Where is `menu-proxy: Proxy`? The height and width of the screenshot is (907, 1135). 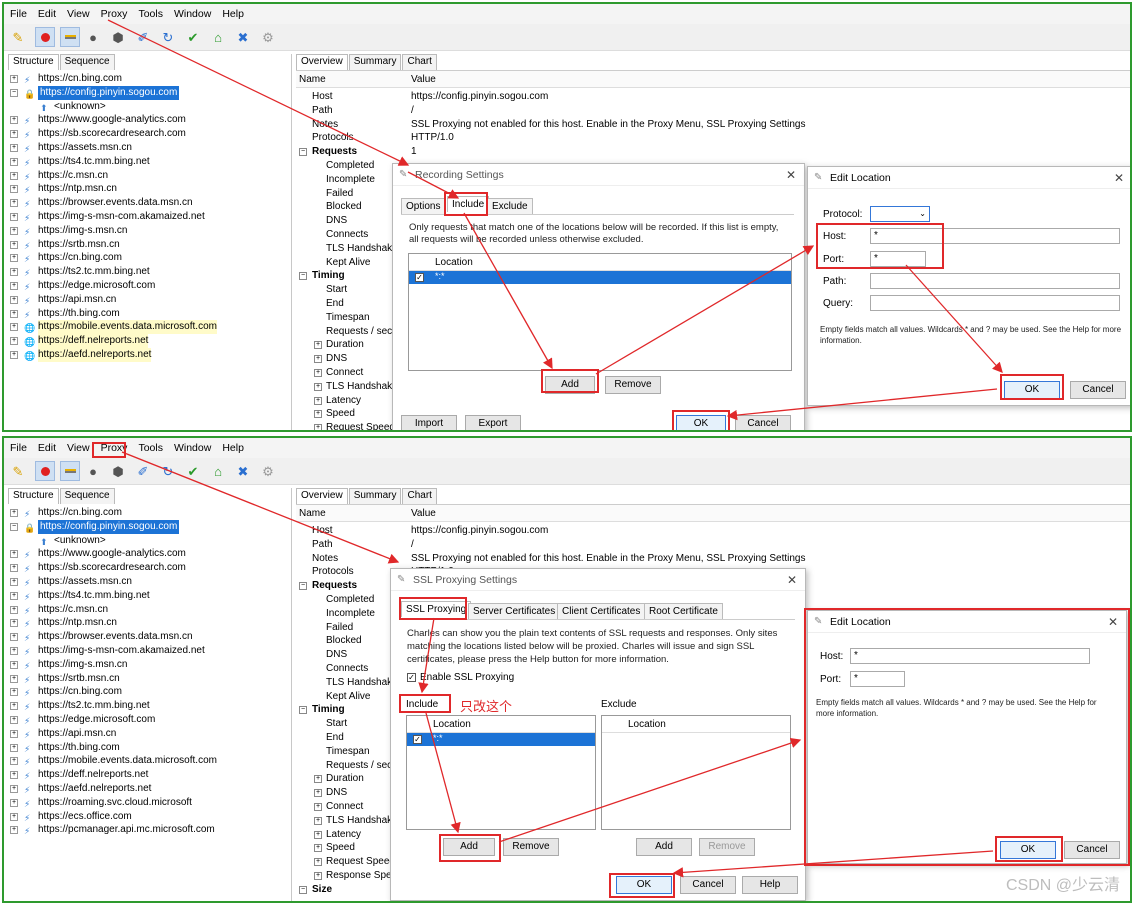 menu-proxy: Proxy is located at coordinates (114, 14).